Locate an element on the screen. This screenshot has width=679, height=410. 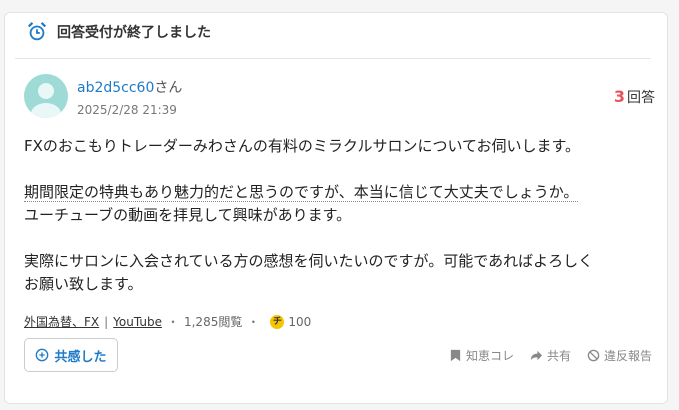
body-line: ユーチューブの動画を拝見して興味があります。 is located at coordinates (188, 215).